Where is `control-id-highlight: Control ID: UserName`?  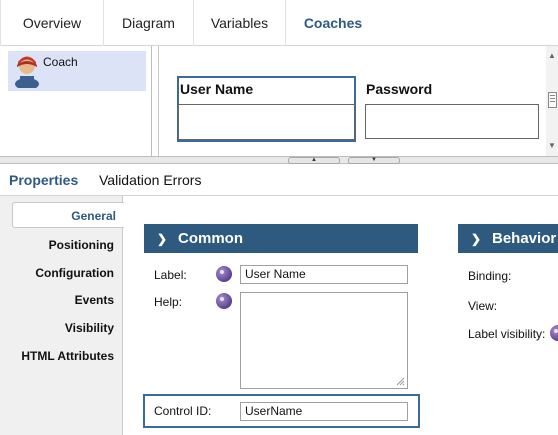
control-id-highlight: Control ID: UserName is located at coordinates (281, 411).